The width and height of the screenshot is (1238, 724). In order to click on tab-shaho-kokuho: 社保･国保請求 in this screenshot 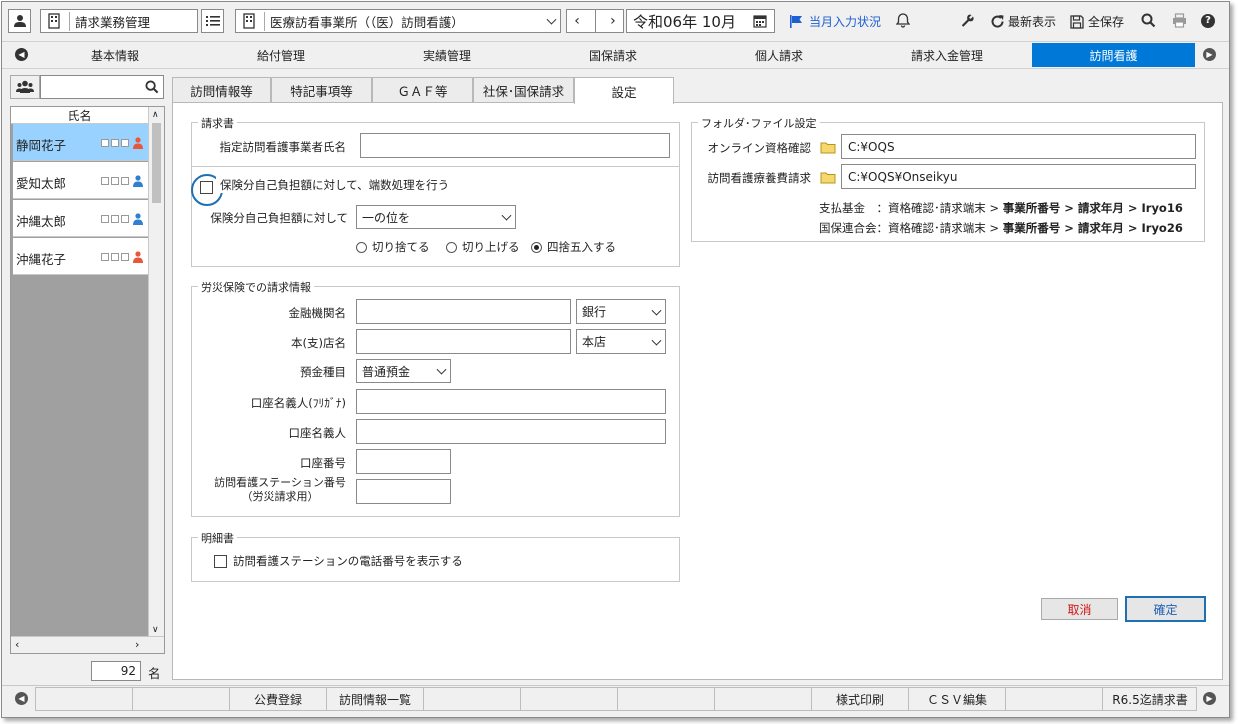, I will do `click(523, 90)`.